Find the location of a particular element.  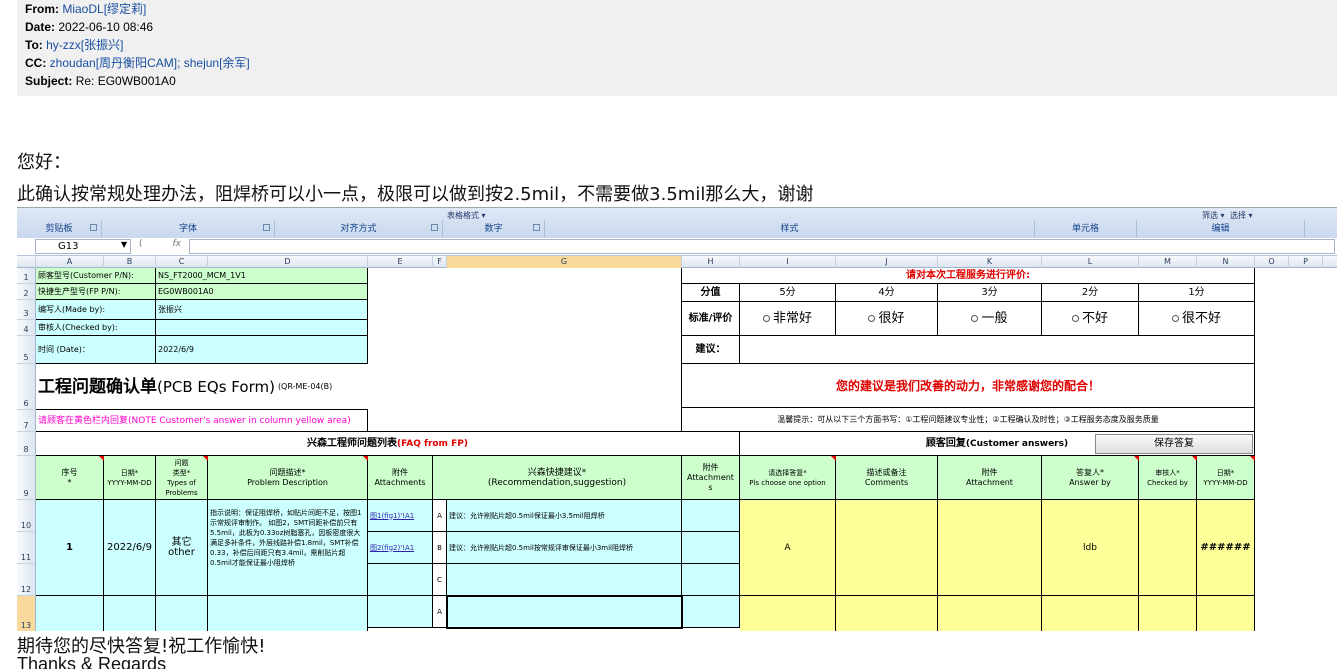

row1-attach2-c is located at coordinates (711, 580).